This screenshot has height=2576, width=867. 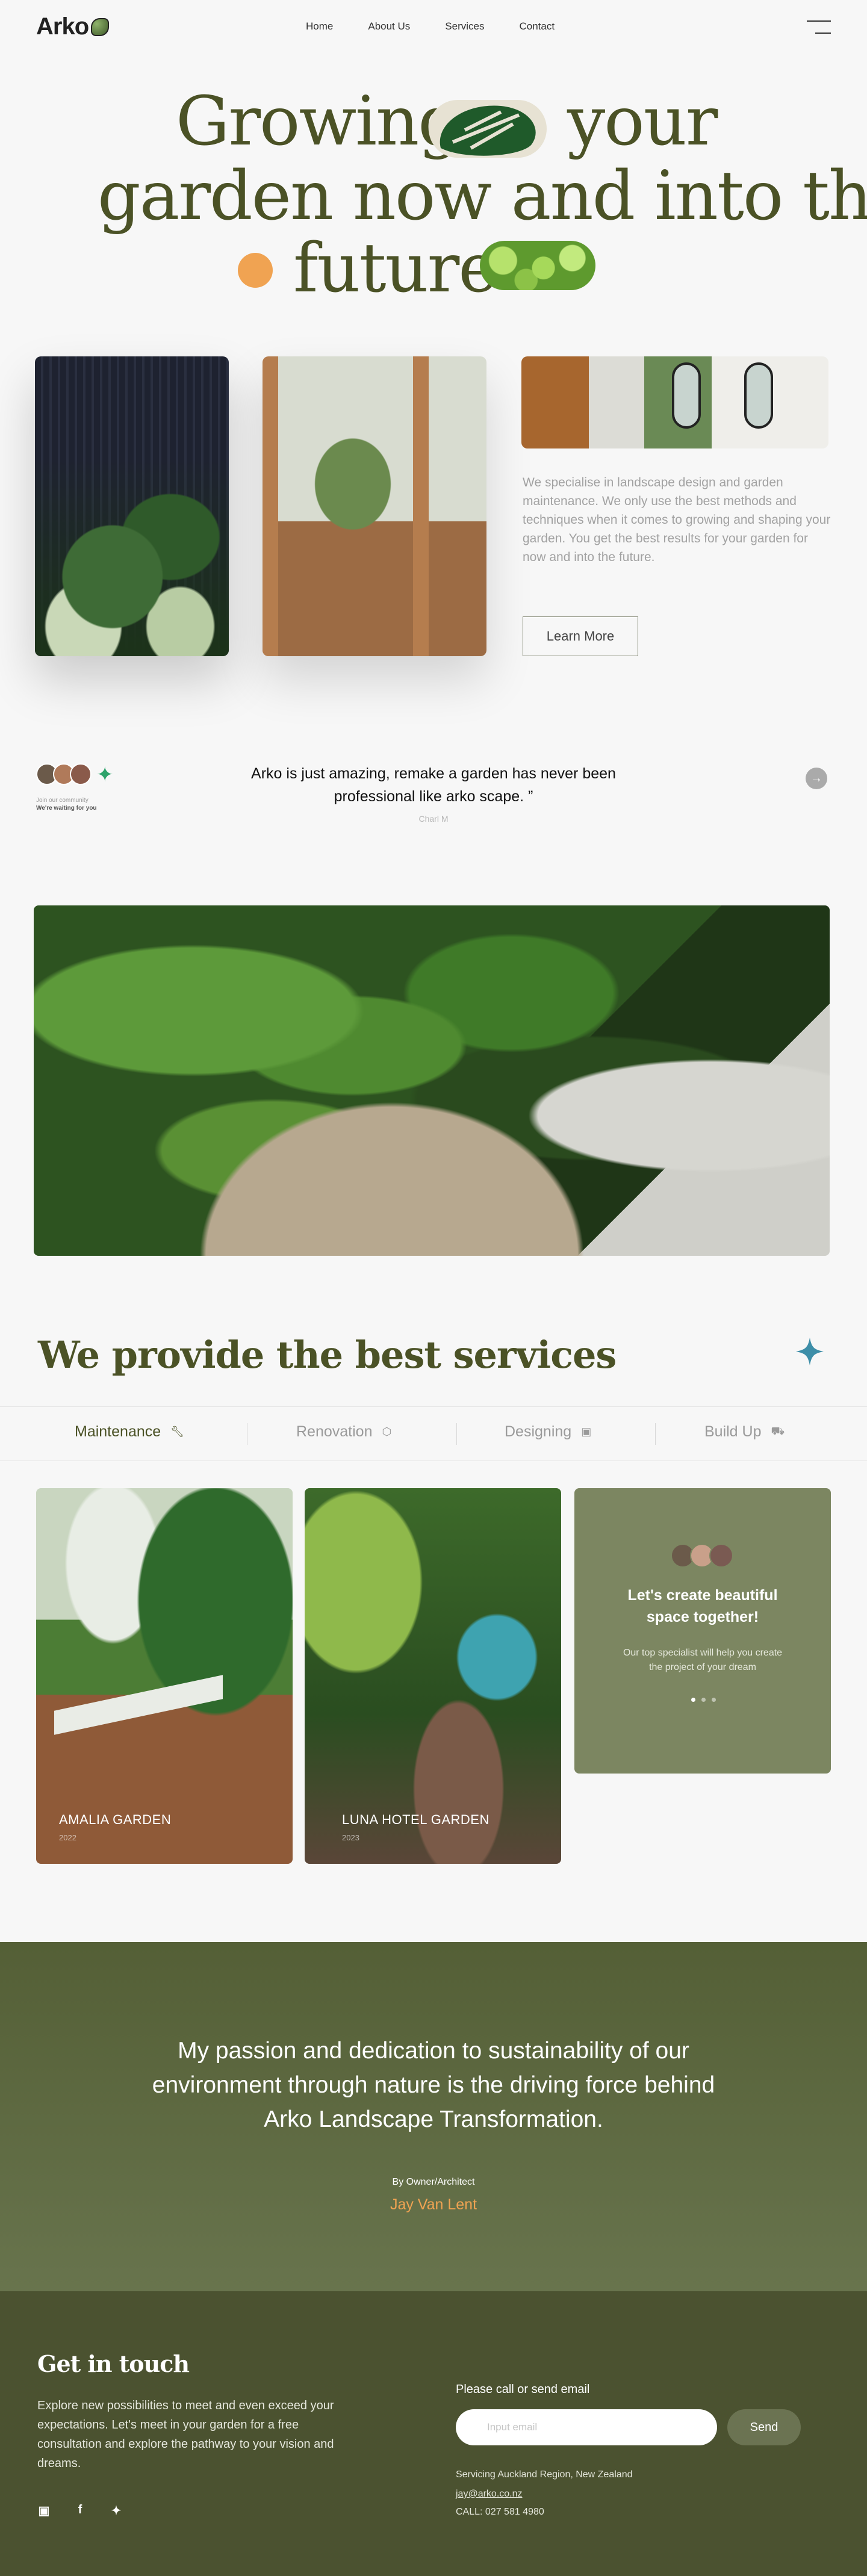 What do you see at coordinates (100, 26) in the screenshot?
I see `leaf-icon` at bounding box center [100, 26].